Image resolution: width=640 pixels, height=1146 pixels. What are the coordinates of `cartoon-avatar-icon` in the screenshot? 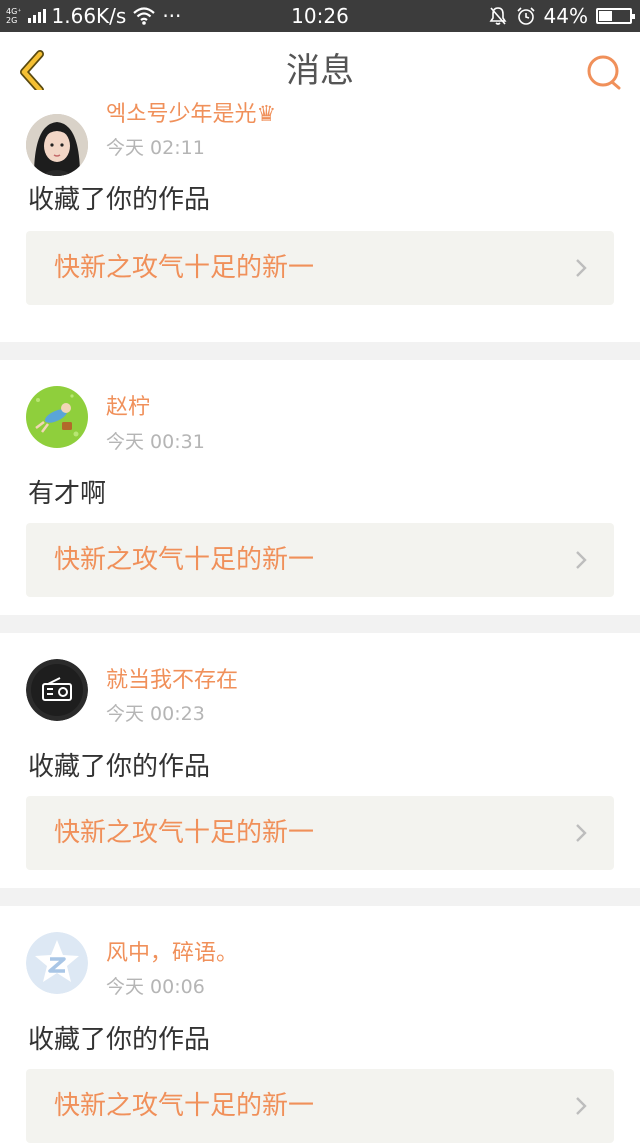 It's located at (57, 417).